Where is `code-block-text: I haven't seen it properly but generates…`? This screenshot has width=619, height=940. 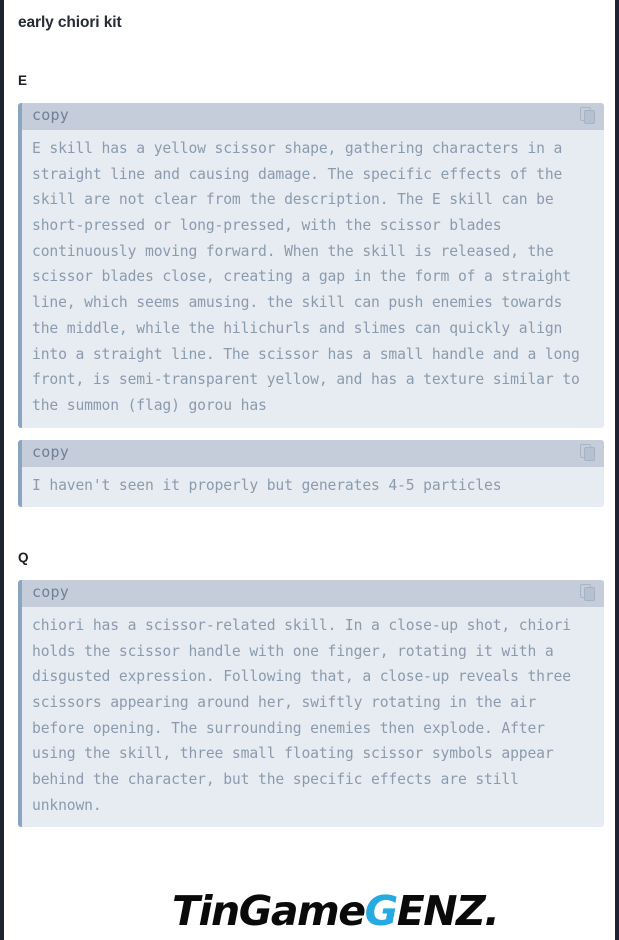
code-block-text: I haven't seen it properly but generates… is located at coordinates (267, 485).